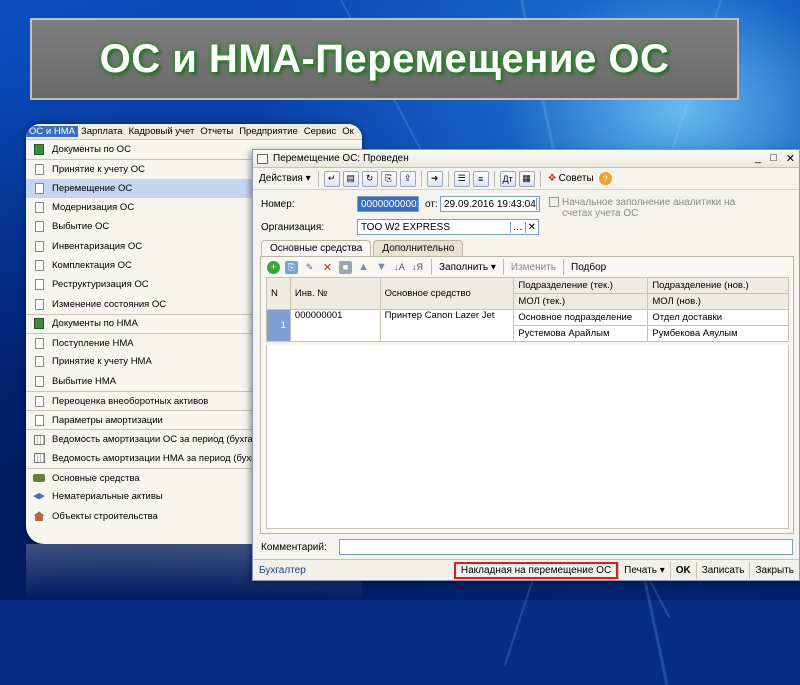 Image resolution: width=800 pixels, height=685 pixels. Describe the element at coordinates (406, 227) in the screenshot. I see `organization-value: ТОО W2 EXPRESS` at that location.